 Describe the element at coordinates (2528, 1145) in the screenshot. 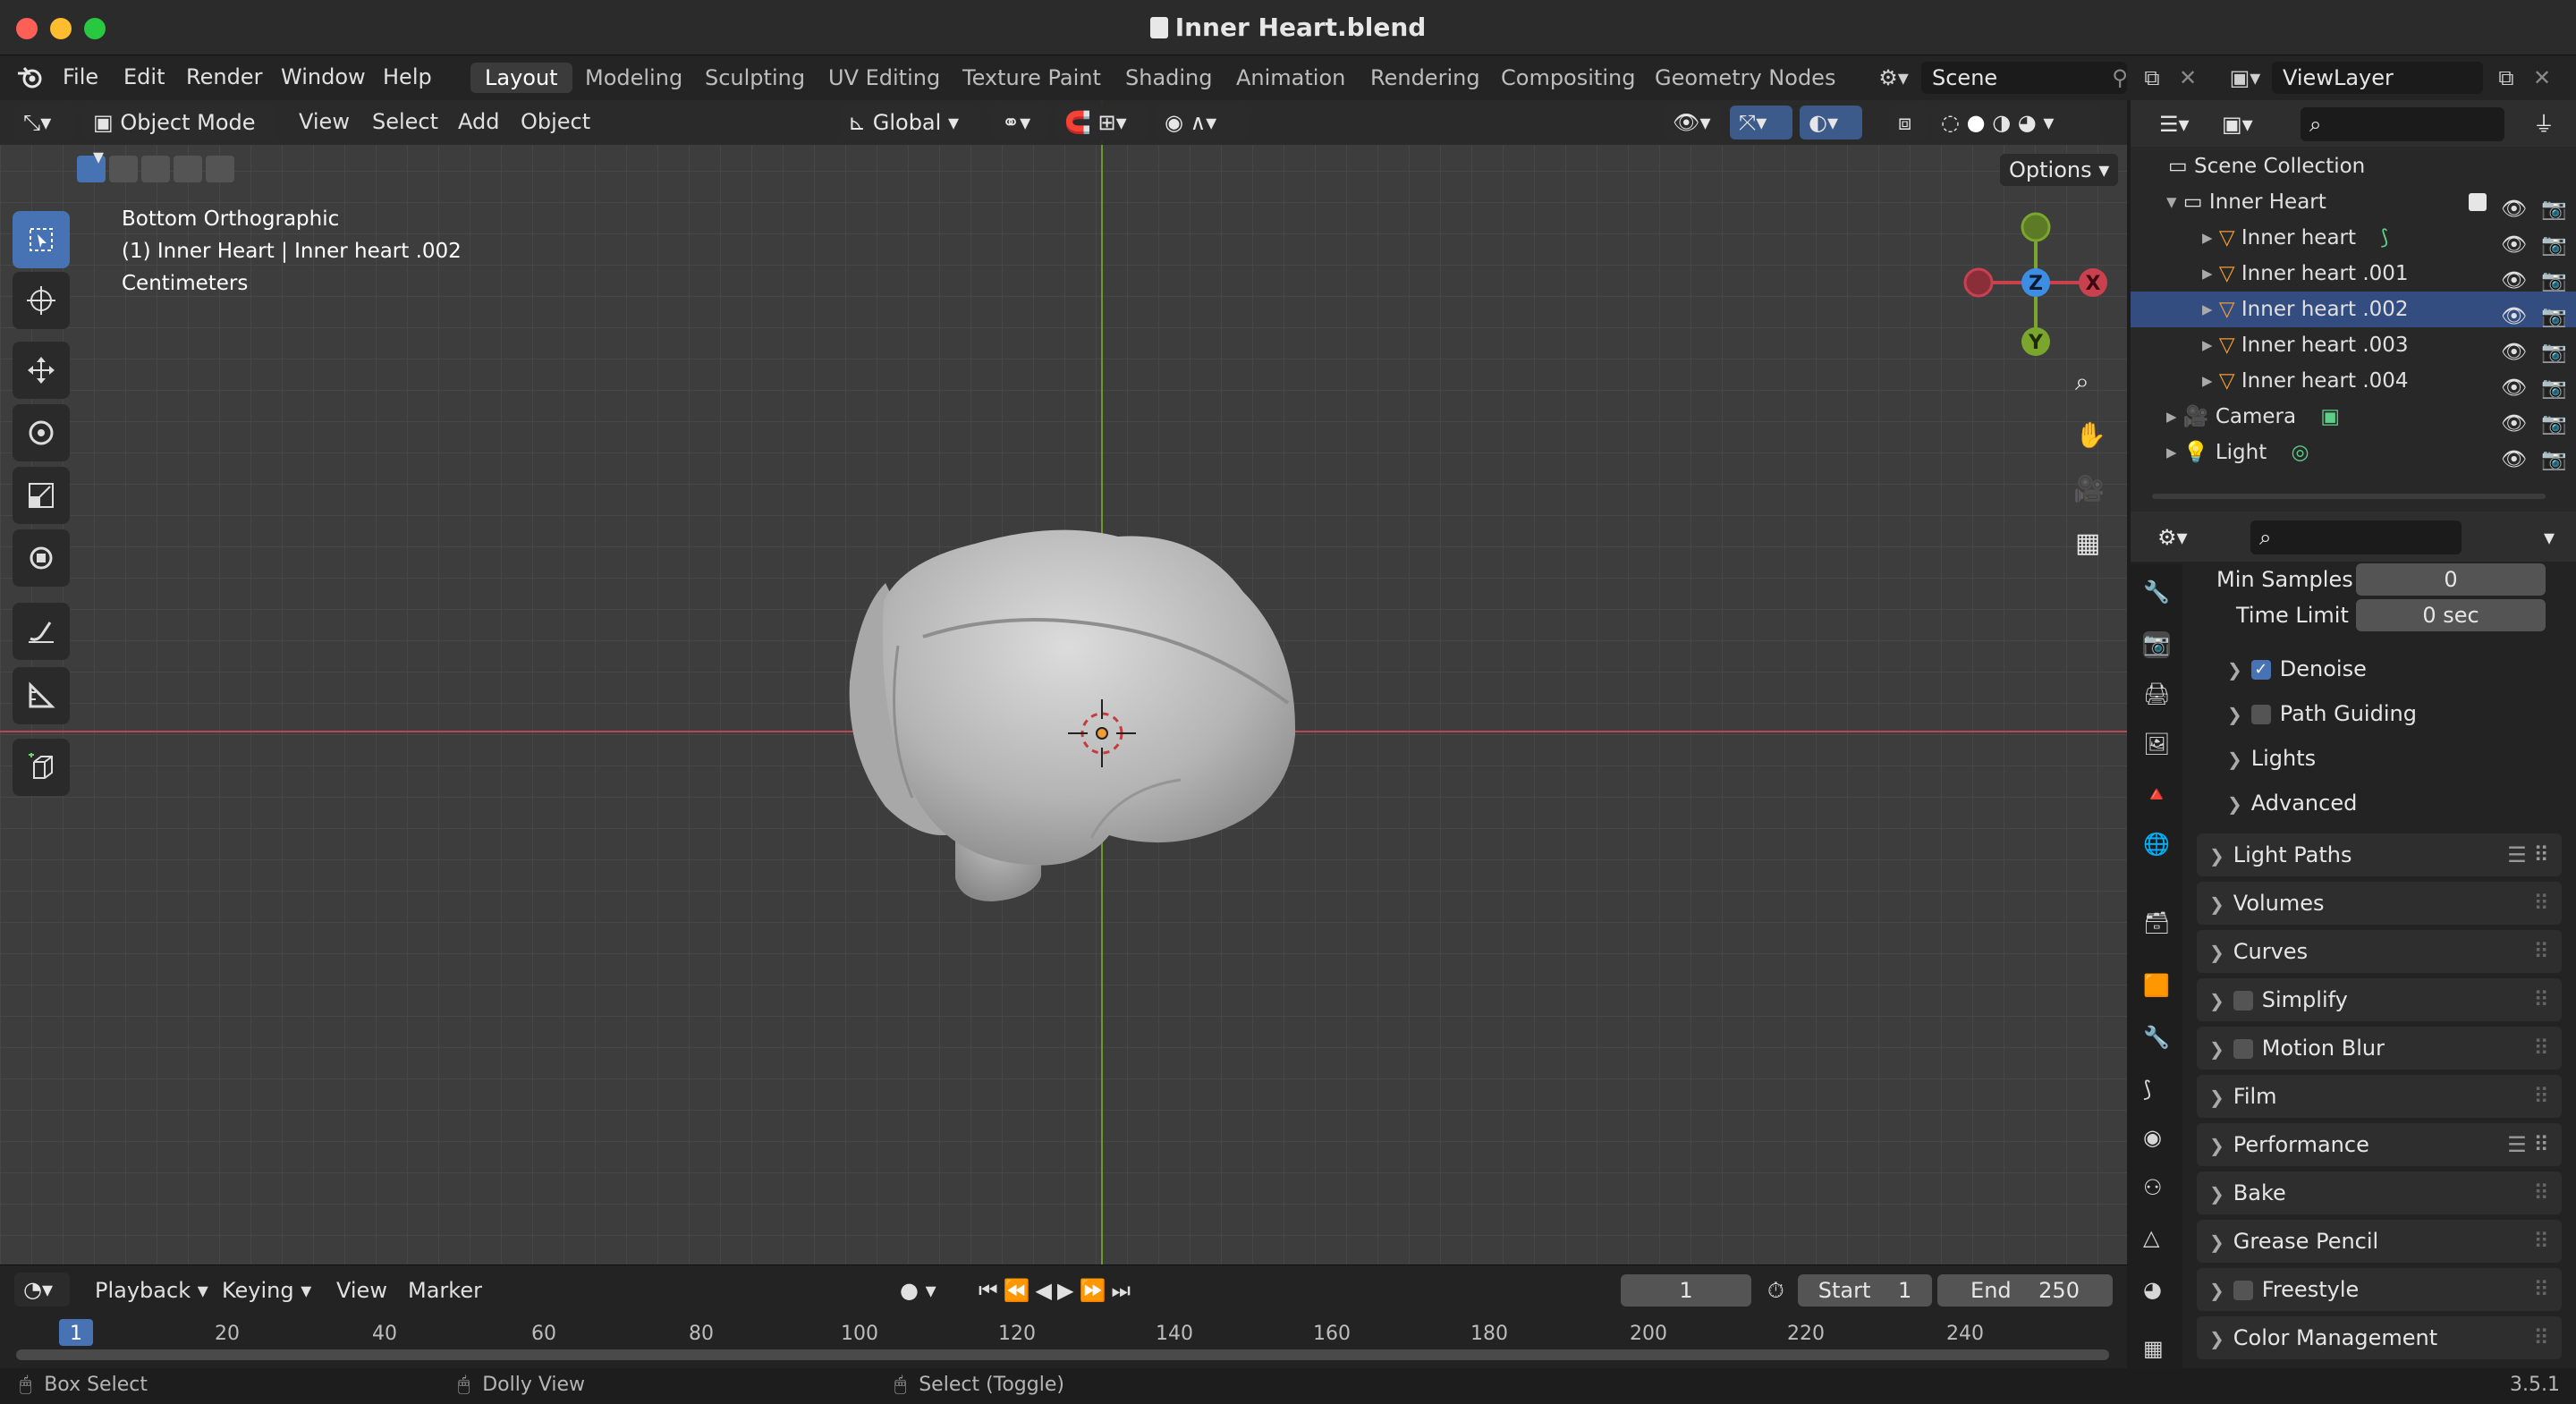

I see `presets-list-icon: ☰ ⠿` at that location.